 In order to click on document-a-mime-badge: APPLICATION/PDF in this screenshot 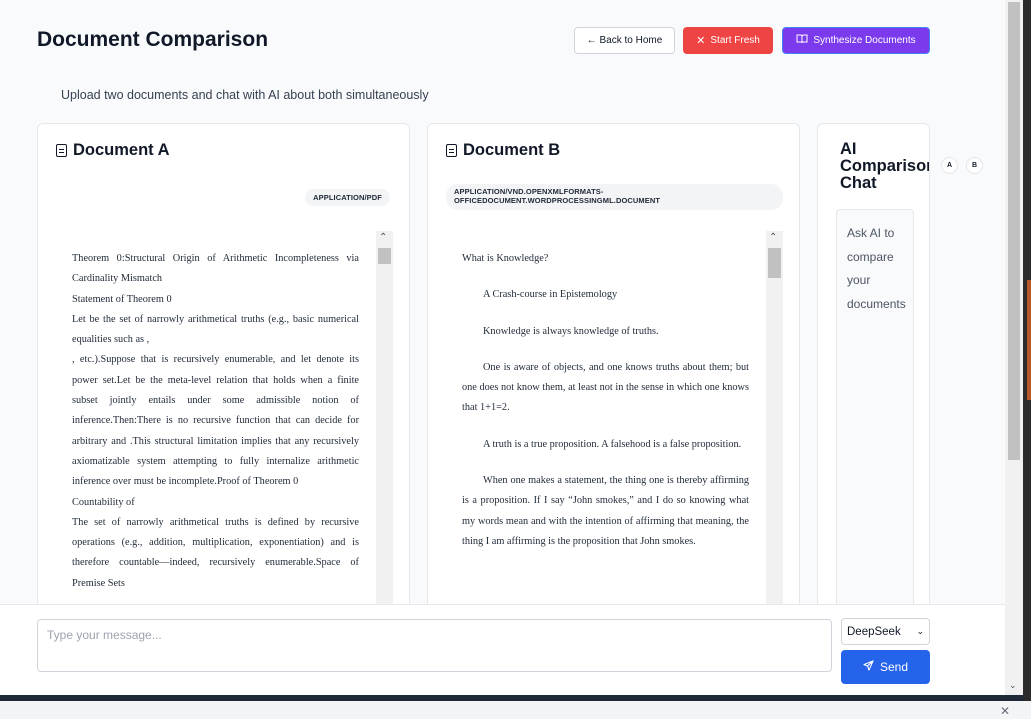, I will do `click(347, 197)`.